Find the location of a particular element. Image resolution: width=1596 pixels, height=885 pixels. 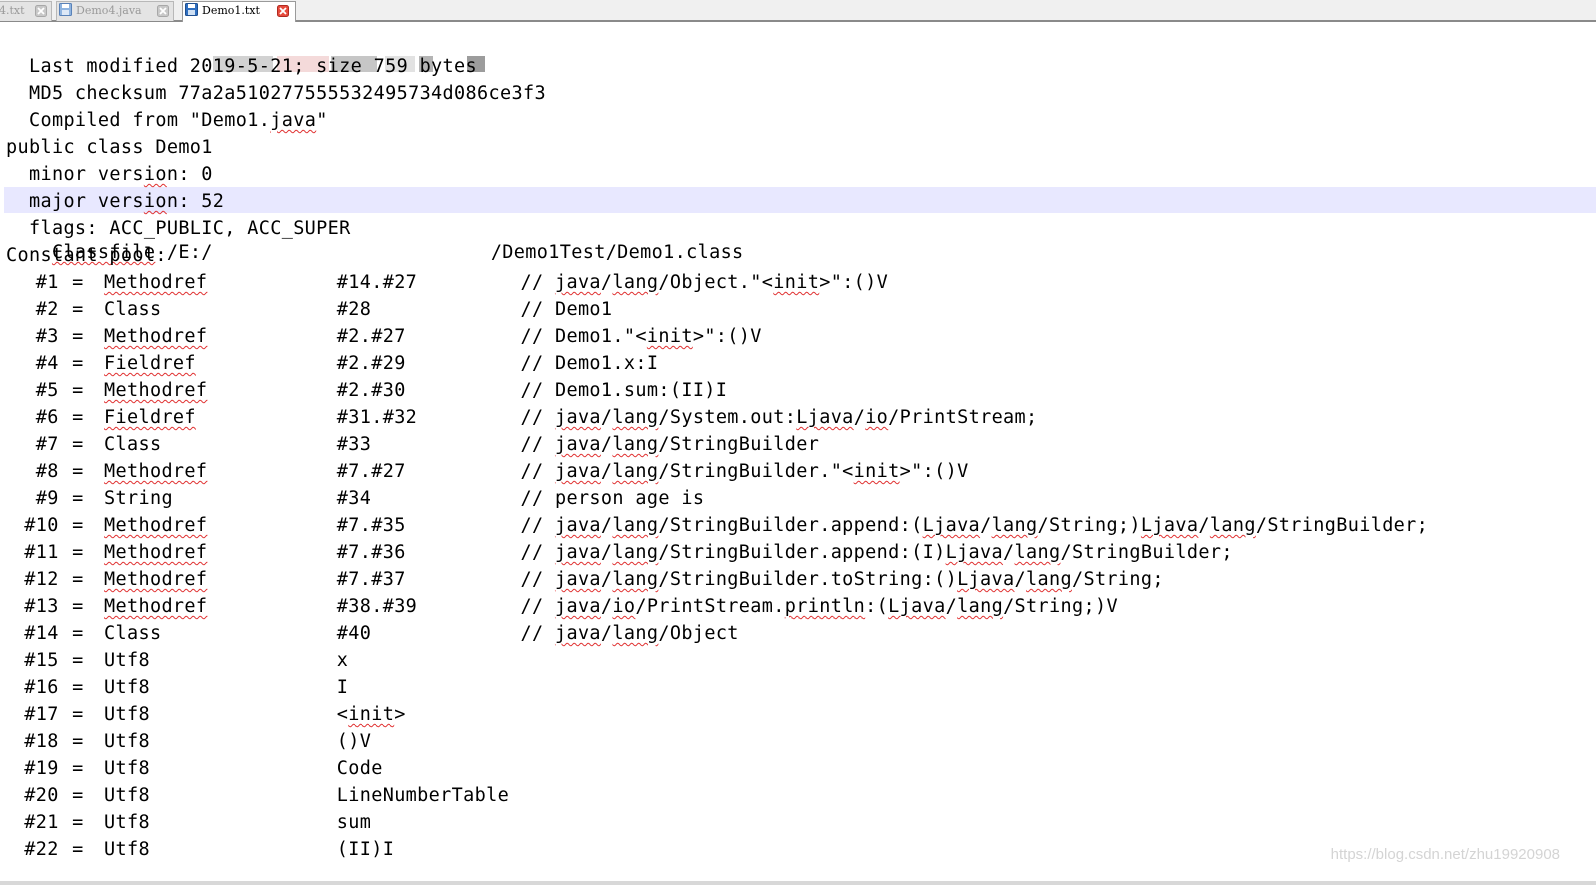

pool-ref: #7.#36 is located at coordinates (371, 552).